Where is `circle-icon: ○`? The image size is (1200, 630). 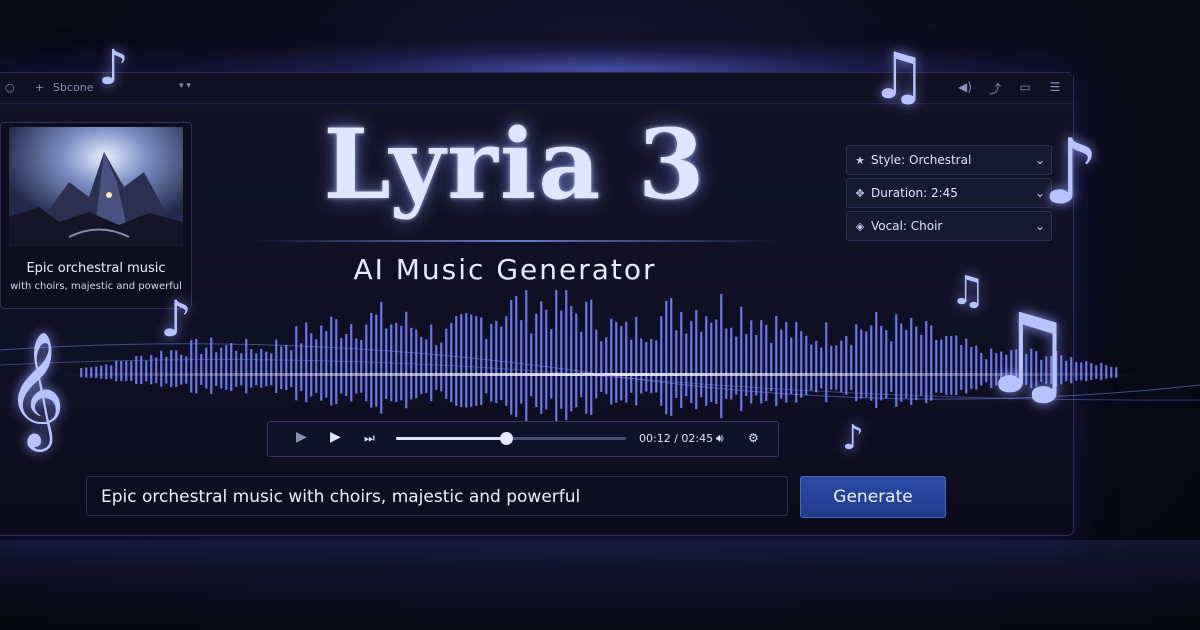
circle-icon: ○ is located at coordinates (10, 87).